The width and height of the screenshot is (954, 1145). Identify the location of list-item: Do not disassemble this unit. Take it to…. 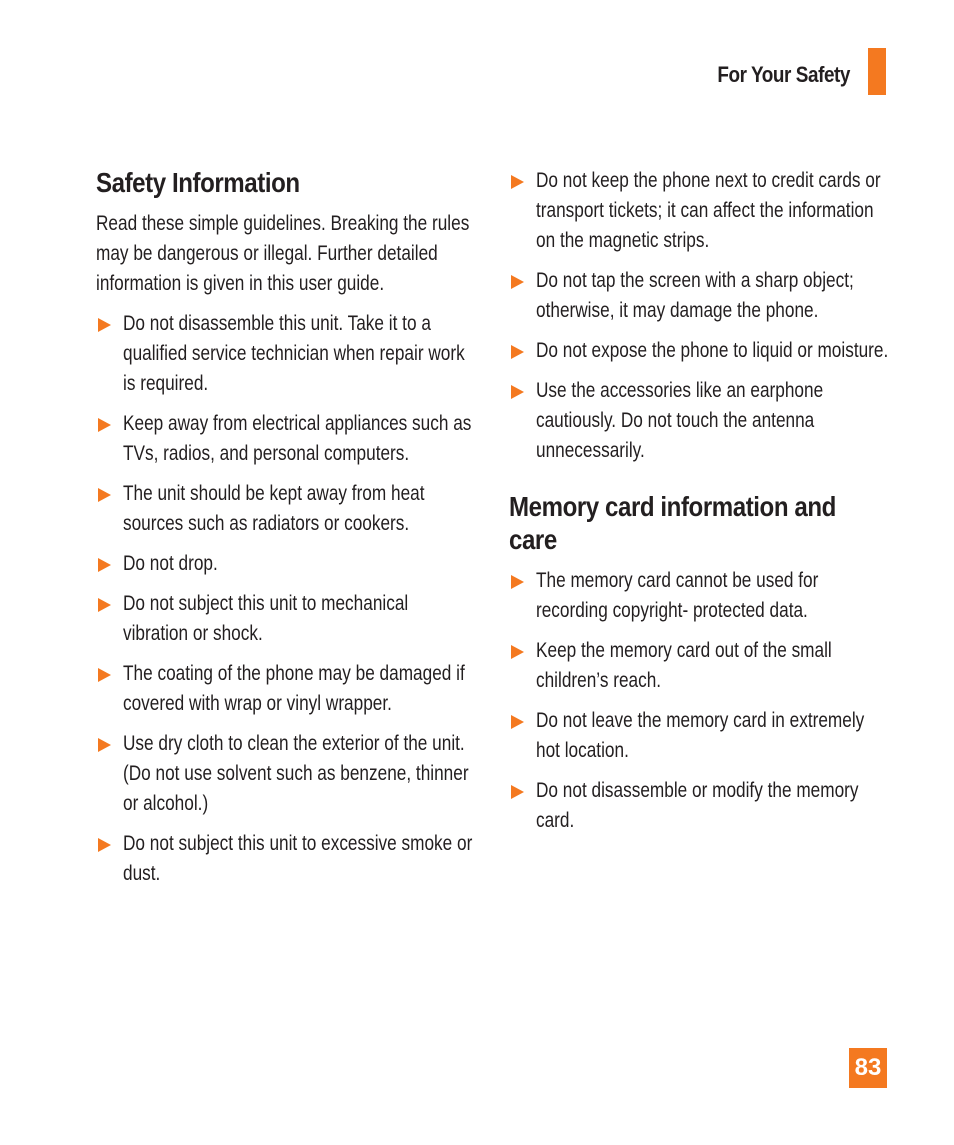
(286, 354).